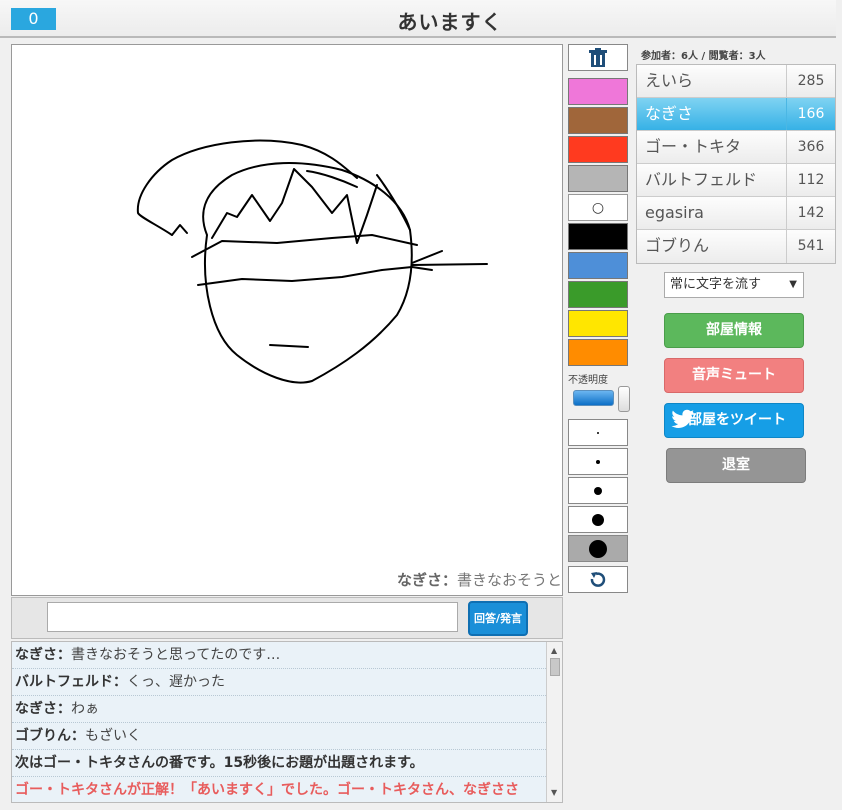  I want to click on player-name: ゴー・トキタ, so click(712, 147).